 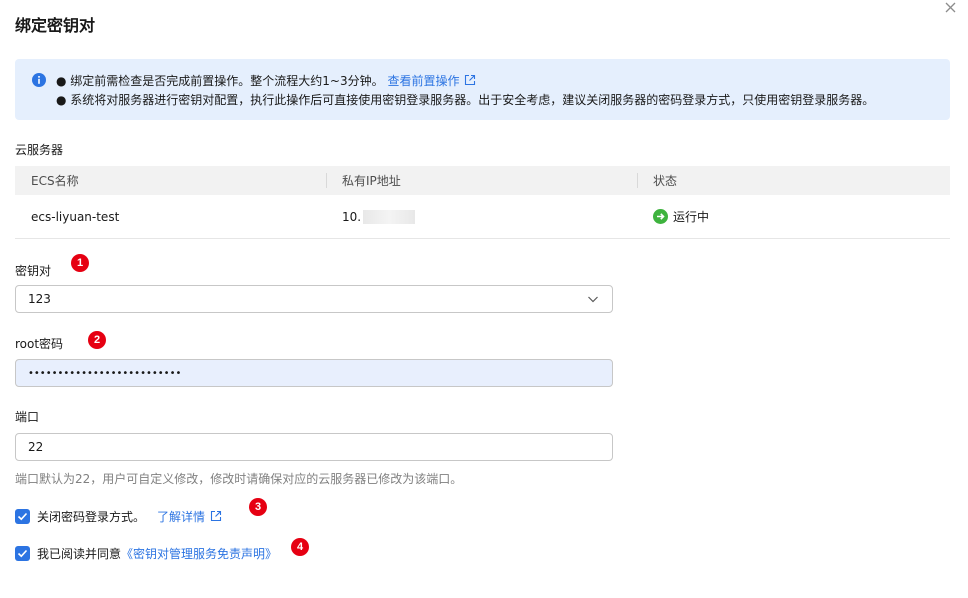 I want to click on step-badge-2: 2, so click(x=97, y=340).